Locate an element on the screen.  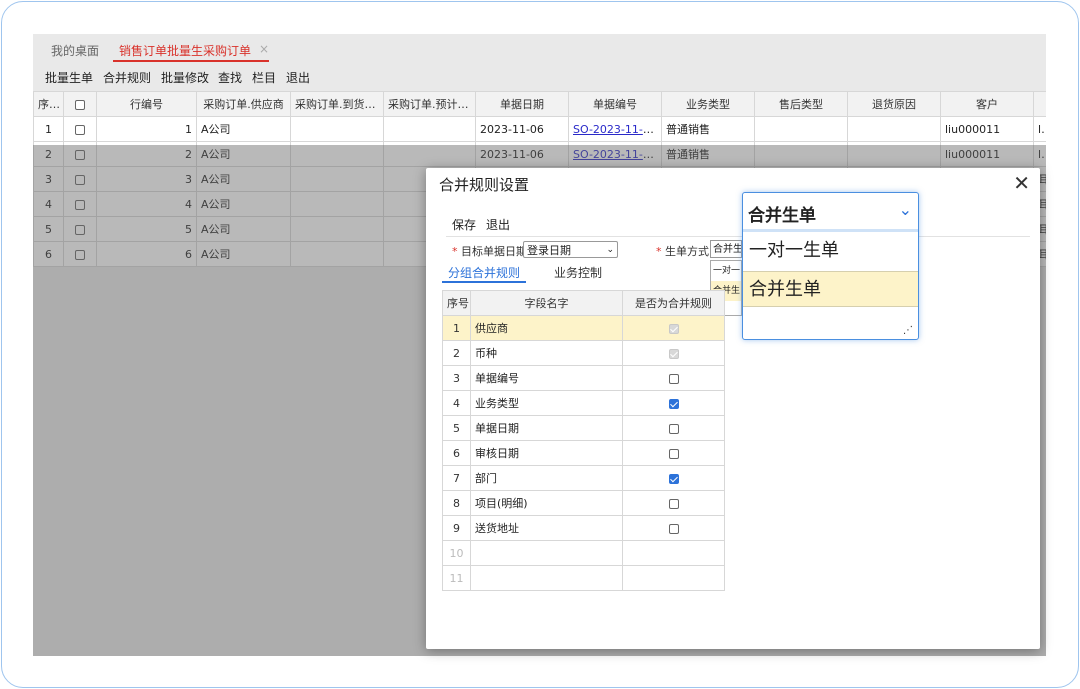
col-vendor: 采购订单.供应商 is located at coordinates (243, 104).